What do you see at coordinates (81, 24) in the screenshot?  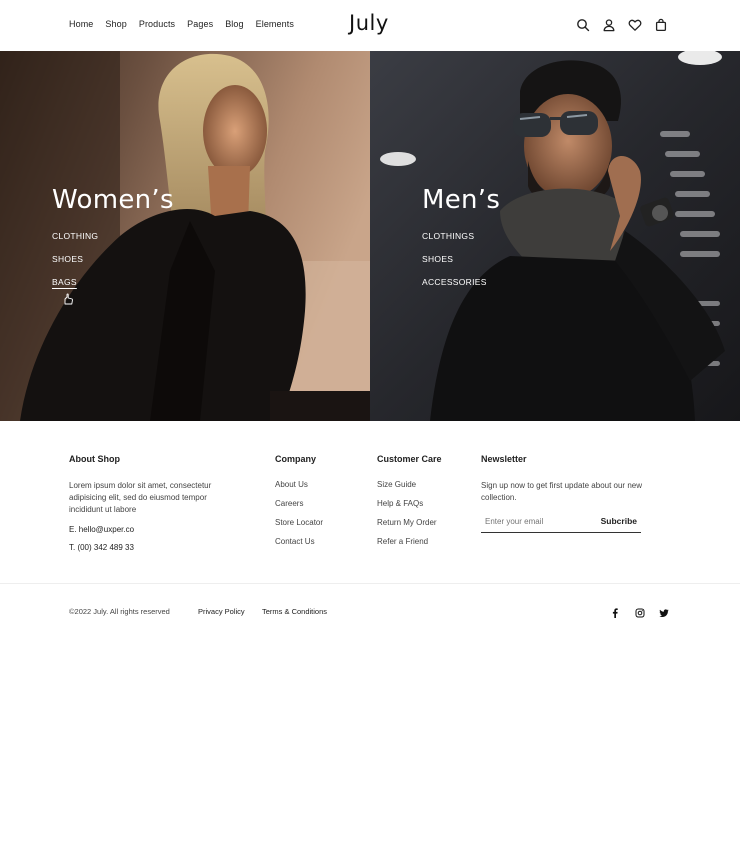 I see `nav-home: Home` at bounding box center [81, 24].